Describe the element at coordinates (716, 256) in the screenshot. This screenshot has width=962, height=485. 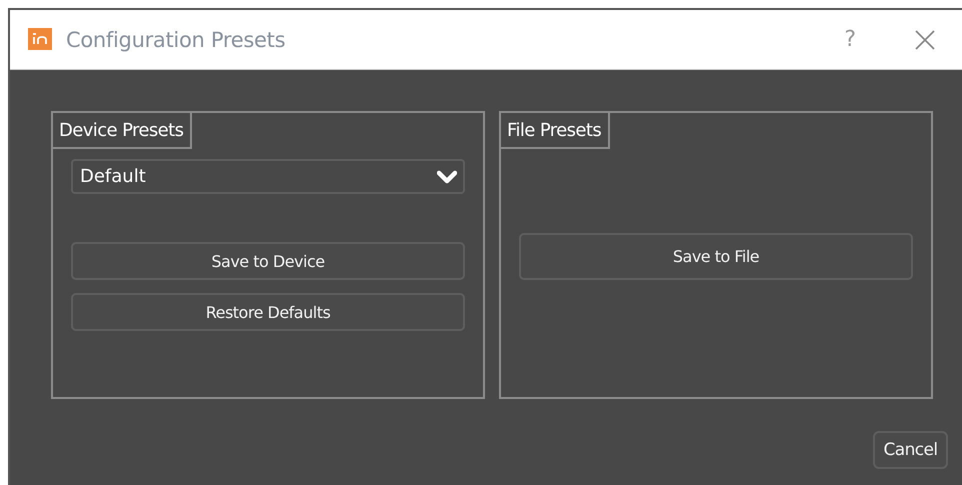
I see `action-button: Save to File` at that location.